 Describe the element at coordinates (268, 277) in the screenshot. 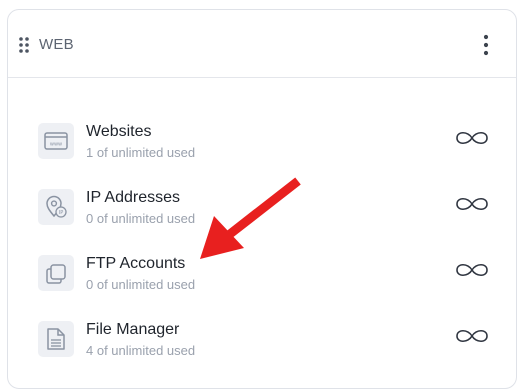

I see `list-item-ftp-accounts: FTP Accounts 0 of unlimited used` at that location.